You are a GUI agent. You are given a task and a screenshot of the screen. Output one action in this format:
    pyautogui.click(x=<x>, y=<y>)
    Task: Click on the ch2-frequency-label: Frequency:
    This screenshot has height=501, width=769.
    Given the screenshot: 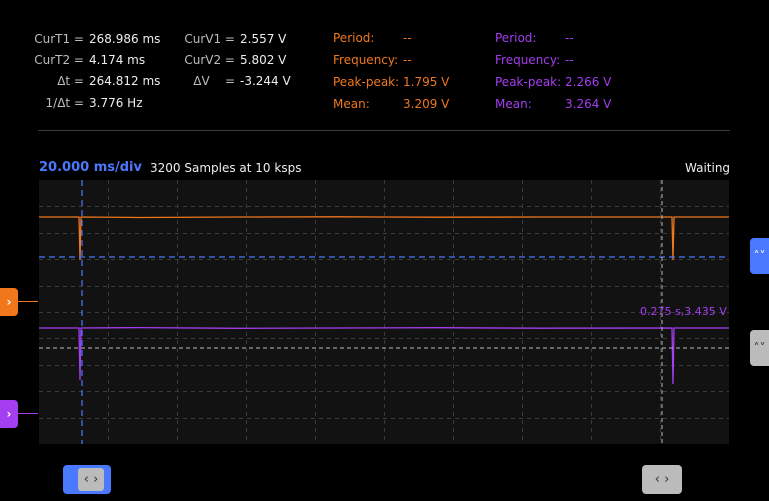 What is the action you would take?
    pyautogui.click(x=528, y=60)
    